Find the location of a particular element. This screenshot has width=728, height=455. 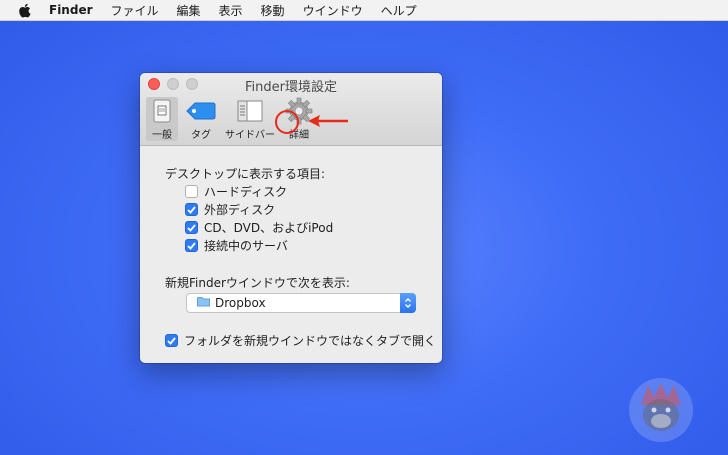

external-disks-checkbox-row: 外部ディスク is located at coordinates (230, 209).